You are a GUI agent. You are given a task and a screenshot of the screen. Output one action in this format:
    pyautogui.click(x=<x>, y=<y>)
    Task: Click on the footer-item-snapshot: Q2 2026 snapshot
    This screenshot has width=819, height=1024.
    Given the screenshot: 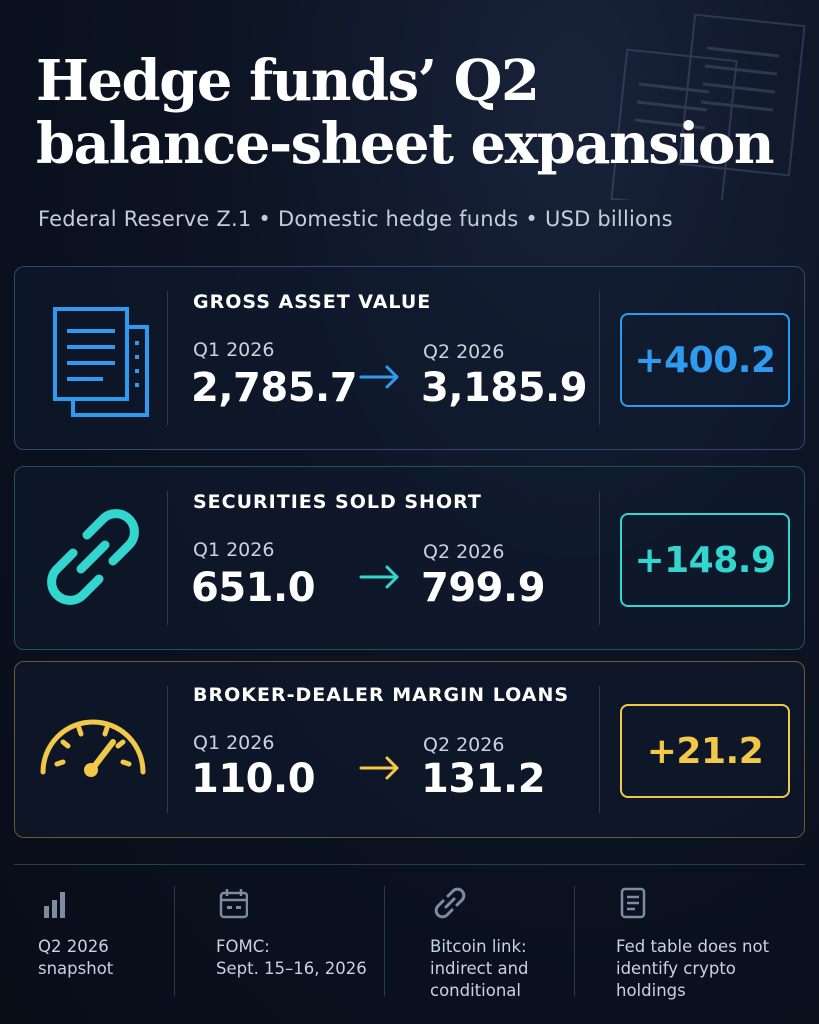 What is the action you would take?
    pyautogui.click(x=103, y=942)
    